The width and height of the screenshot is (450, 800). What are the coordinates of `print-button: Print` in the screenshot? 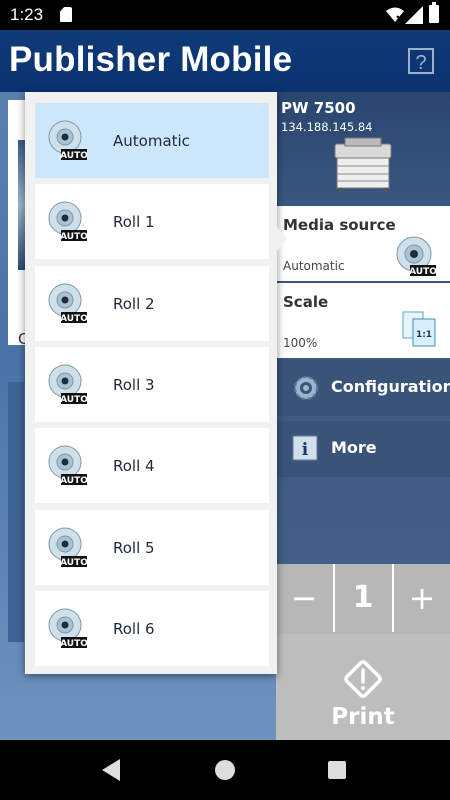 It's located at (363, 687).